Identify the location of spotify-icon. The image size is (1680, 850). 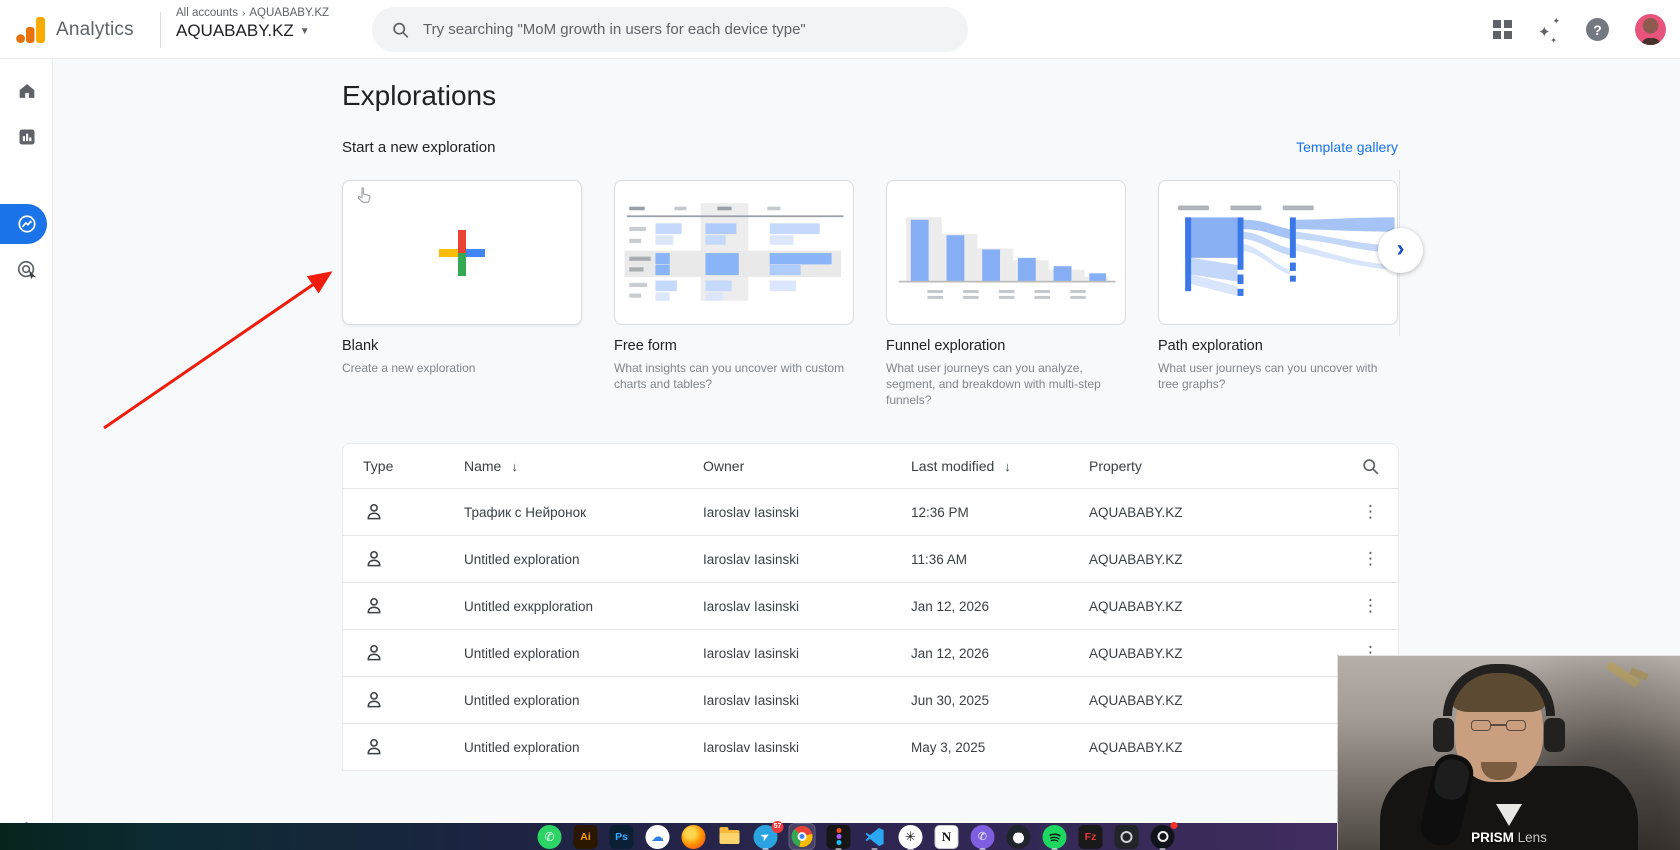
(1054, 837).